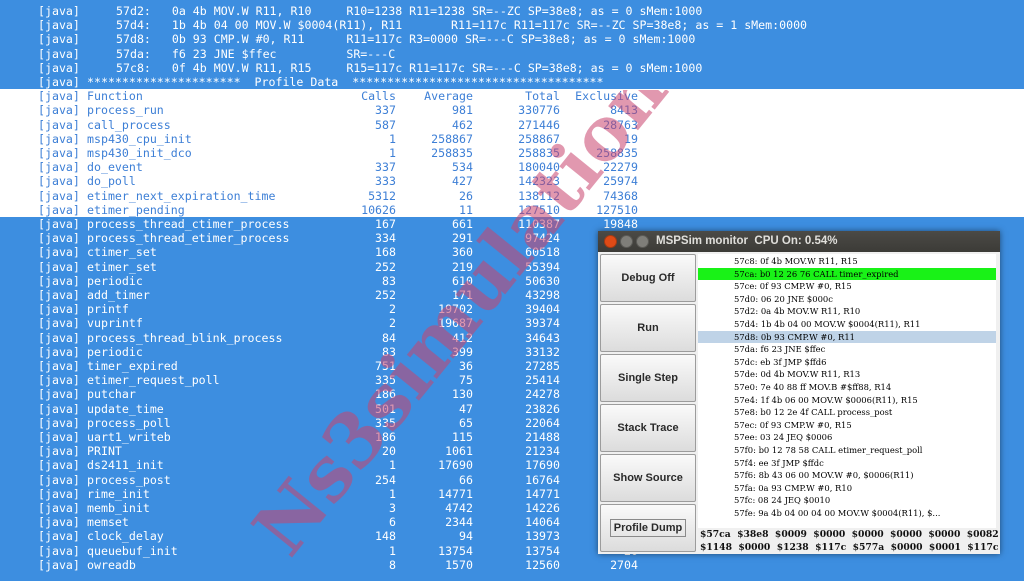 Image resolution: width=1024 pixels, height=581 pixels. Describe the element at coordinates (118, 508) in the screenshot. I see `function-name: memb_init` at that location.